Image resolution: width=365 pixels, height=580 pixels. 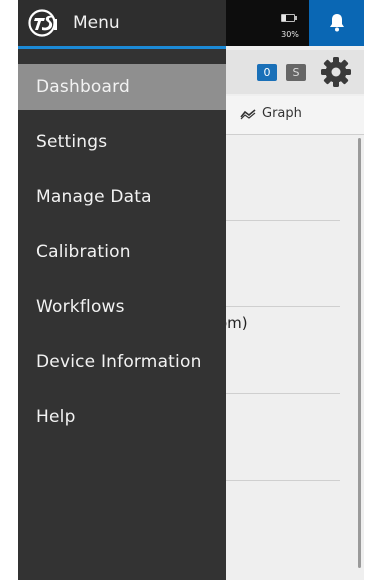 I want to click on tsi-logo, so click(x=42, y=23).